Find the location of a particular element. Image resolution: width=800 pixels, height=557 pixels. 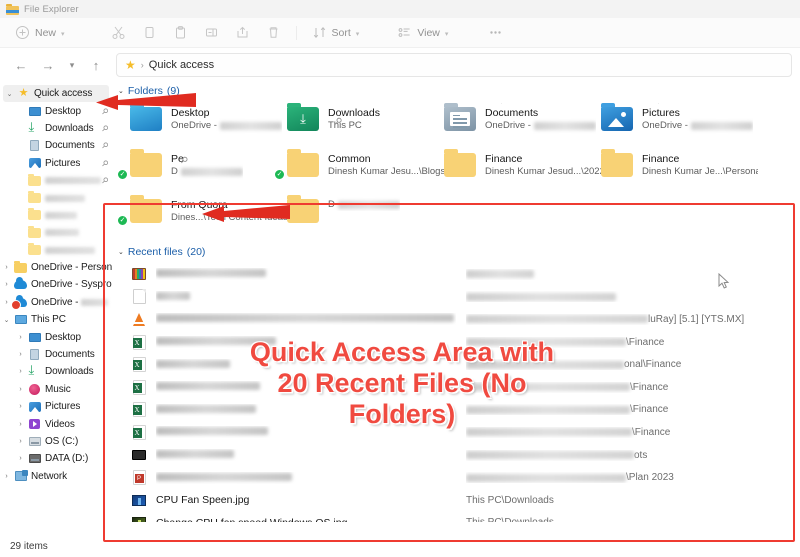

share-icon is located at coordinates (242, 32).